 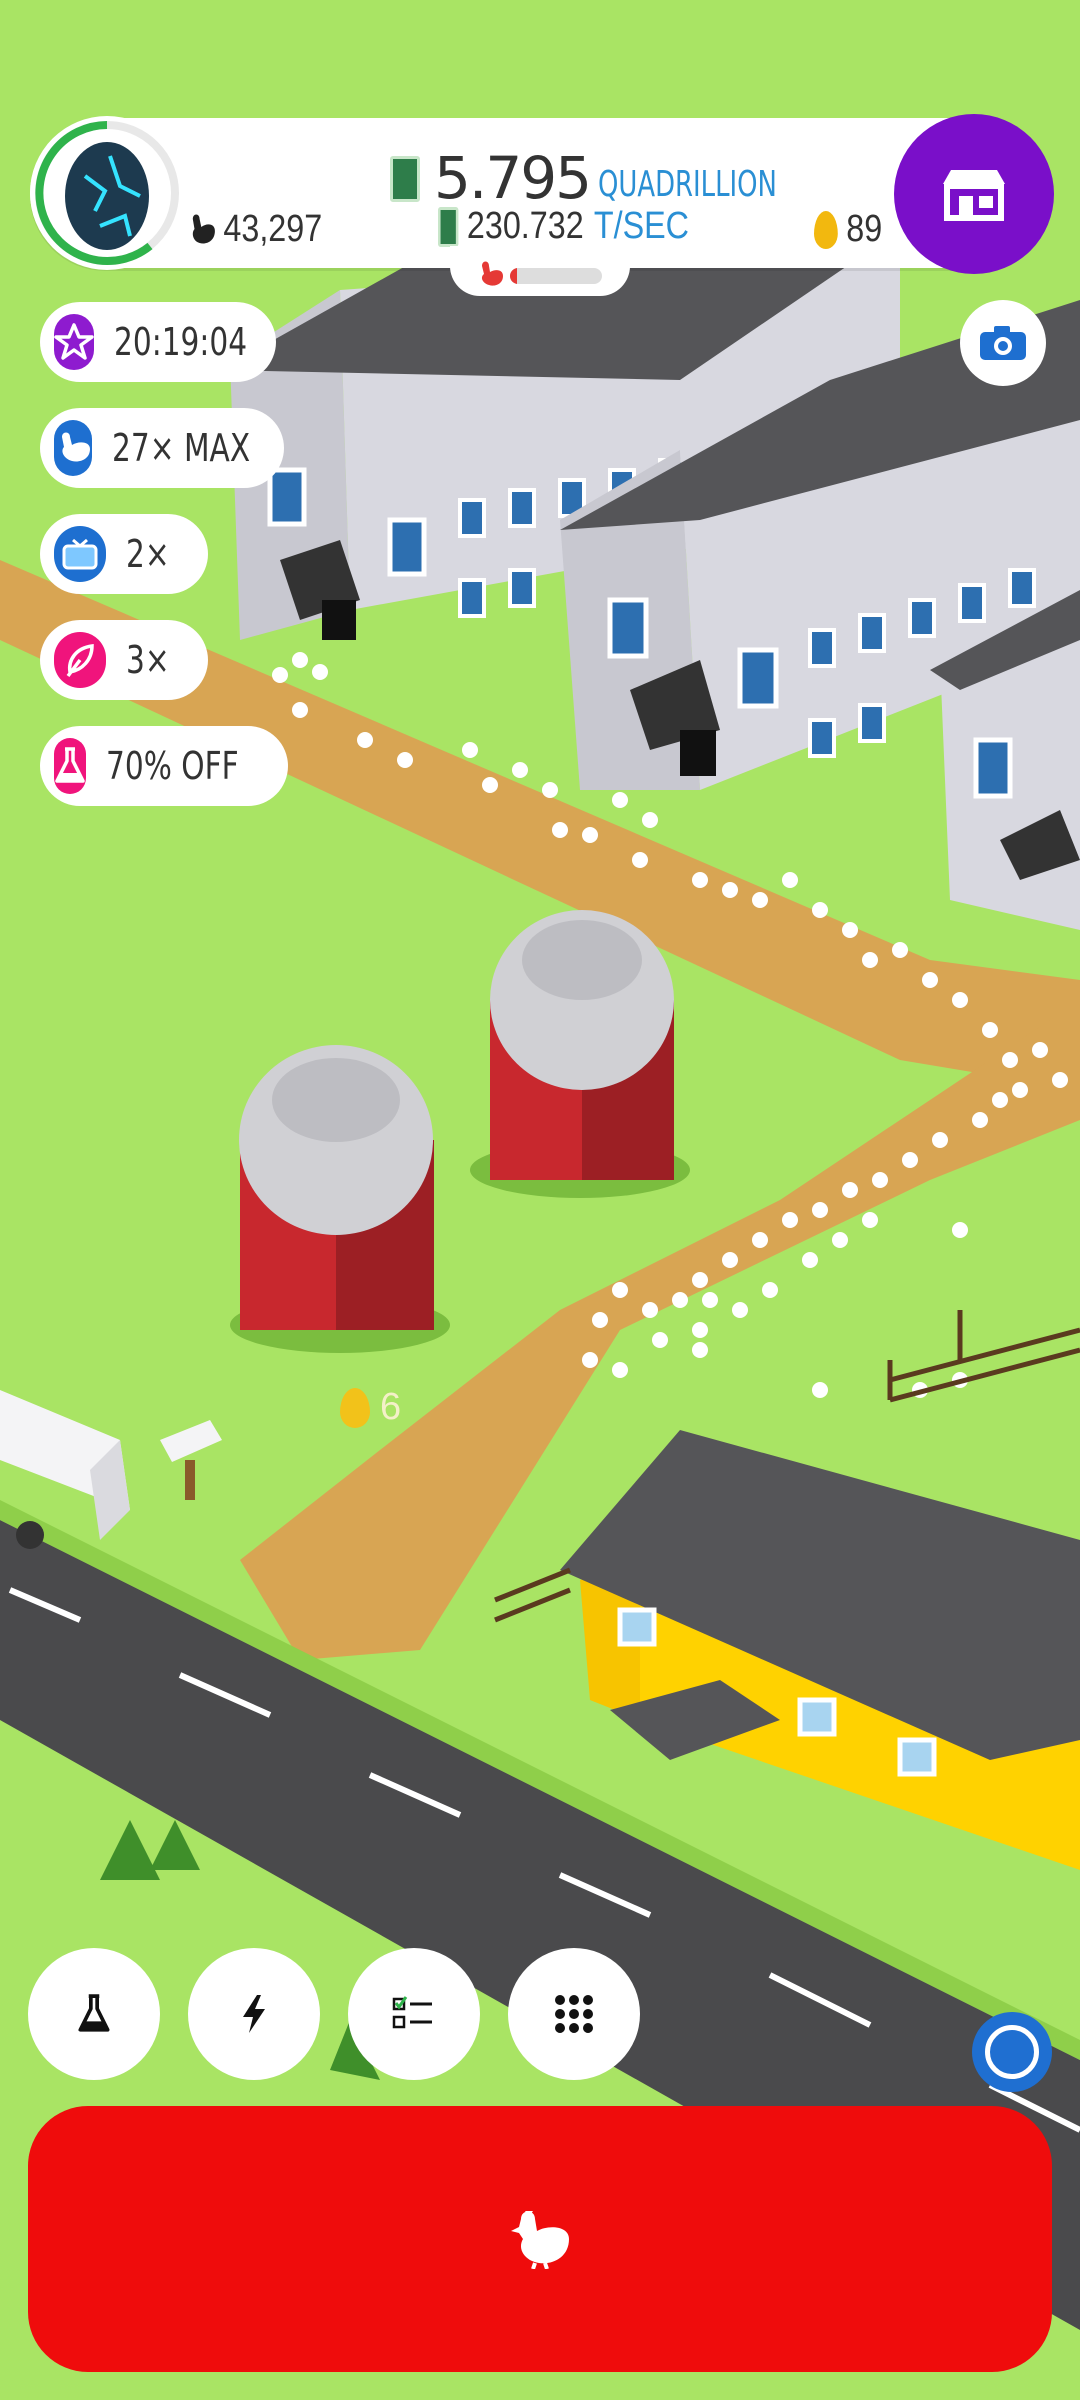 I want to click on boost-chicken-multiplier: 27× MAX, so click(x=162, y=448).